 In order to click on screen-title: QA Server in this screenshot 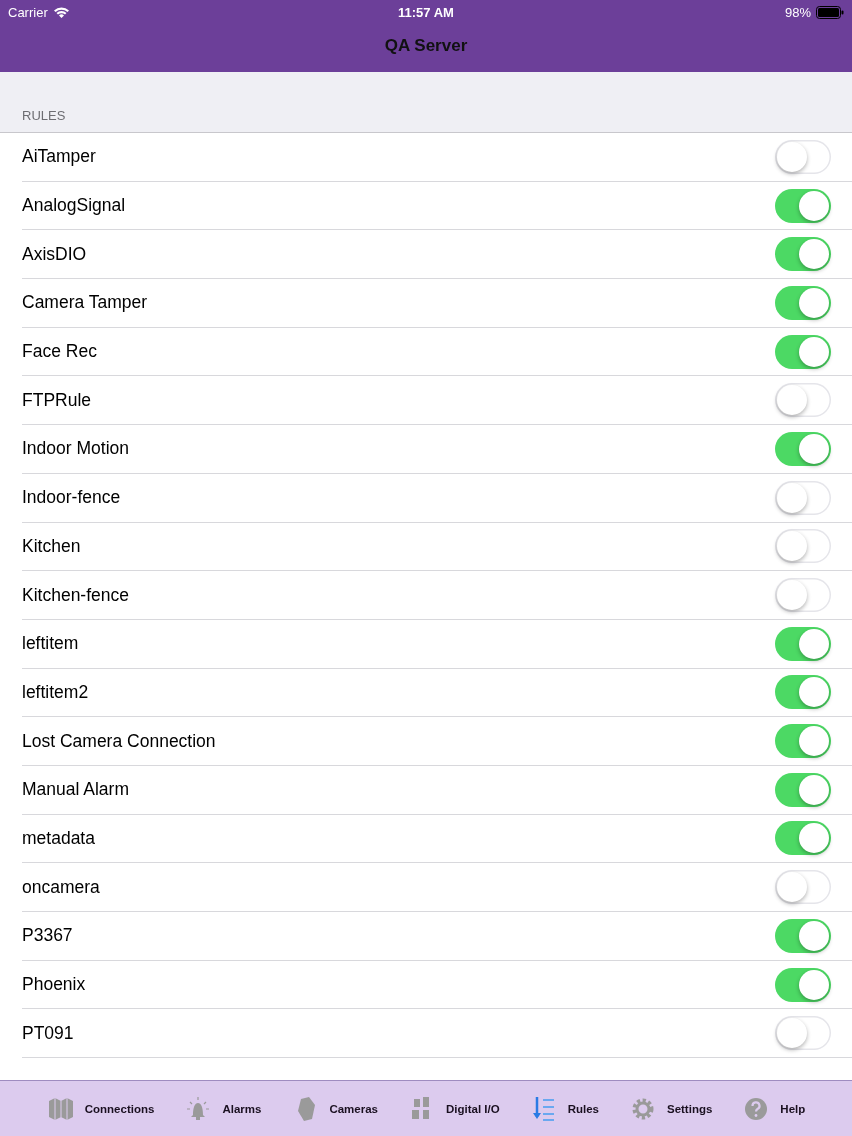, I will do `click(426, 46)`.